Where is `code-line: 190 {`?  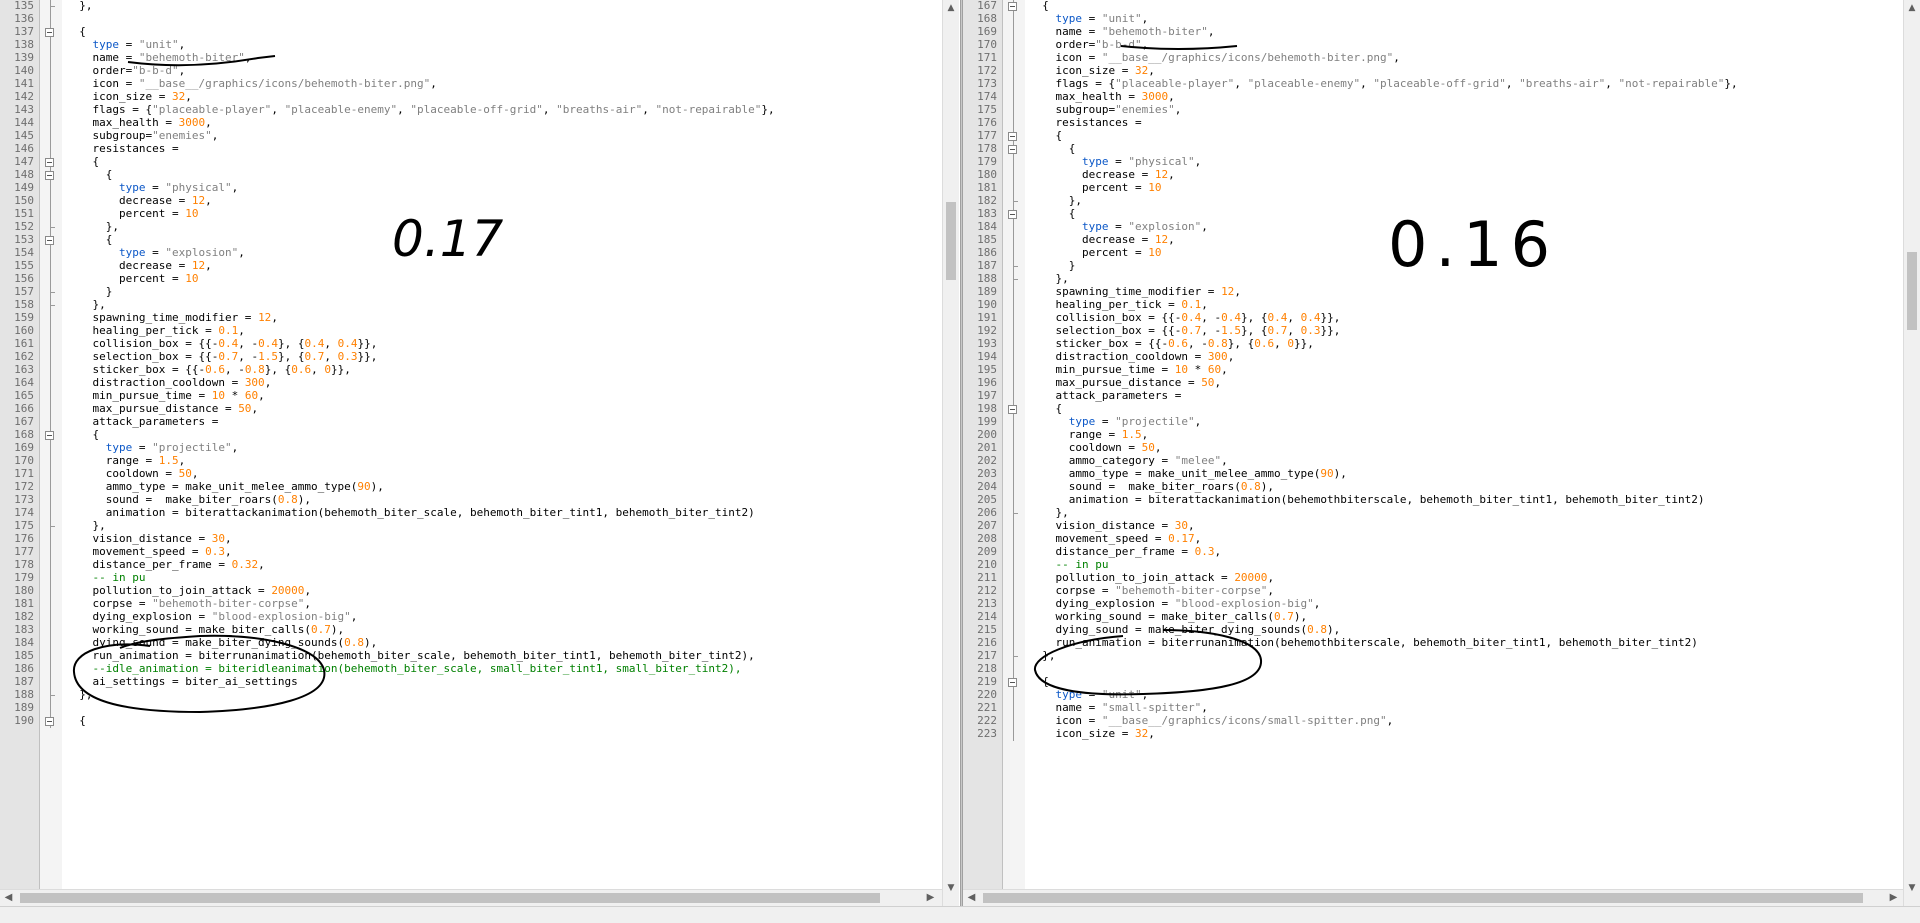
code-line: 190 { is located at coordinates (480, 721).